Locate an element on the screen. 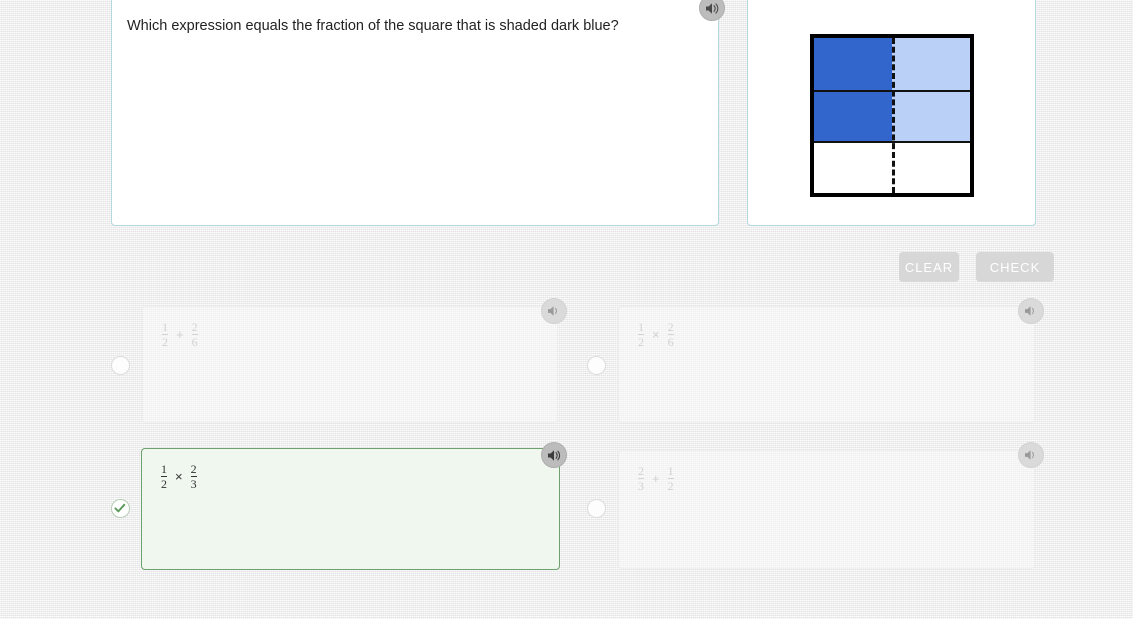 The height and width of the screenshot is (619, 1133). clear-button: CLEAR is located at coordinates (929, 267).